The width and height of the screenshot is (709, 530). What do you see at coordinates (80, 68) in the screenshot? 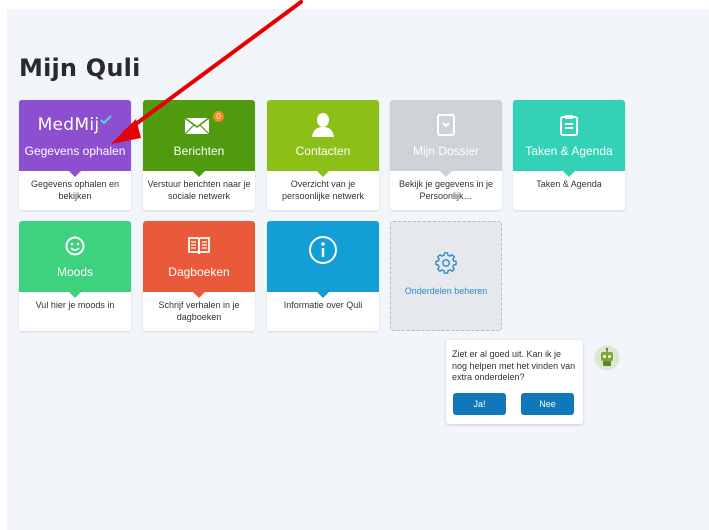
I see `page-title: Mijn Quli` at bounding box center [80, 68].